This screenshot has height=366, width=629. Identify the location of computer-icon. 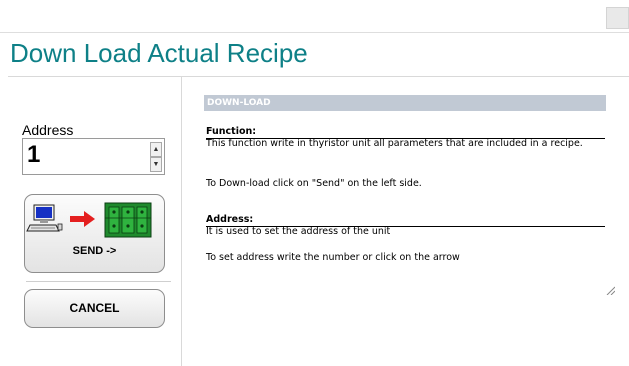
(44, 218).